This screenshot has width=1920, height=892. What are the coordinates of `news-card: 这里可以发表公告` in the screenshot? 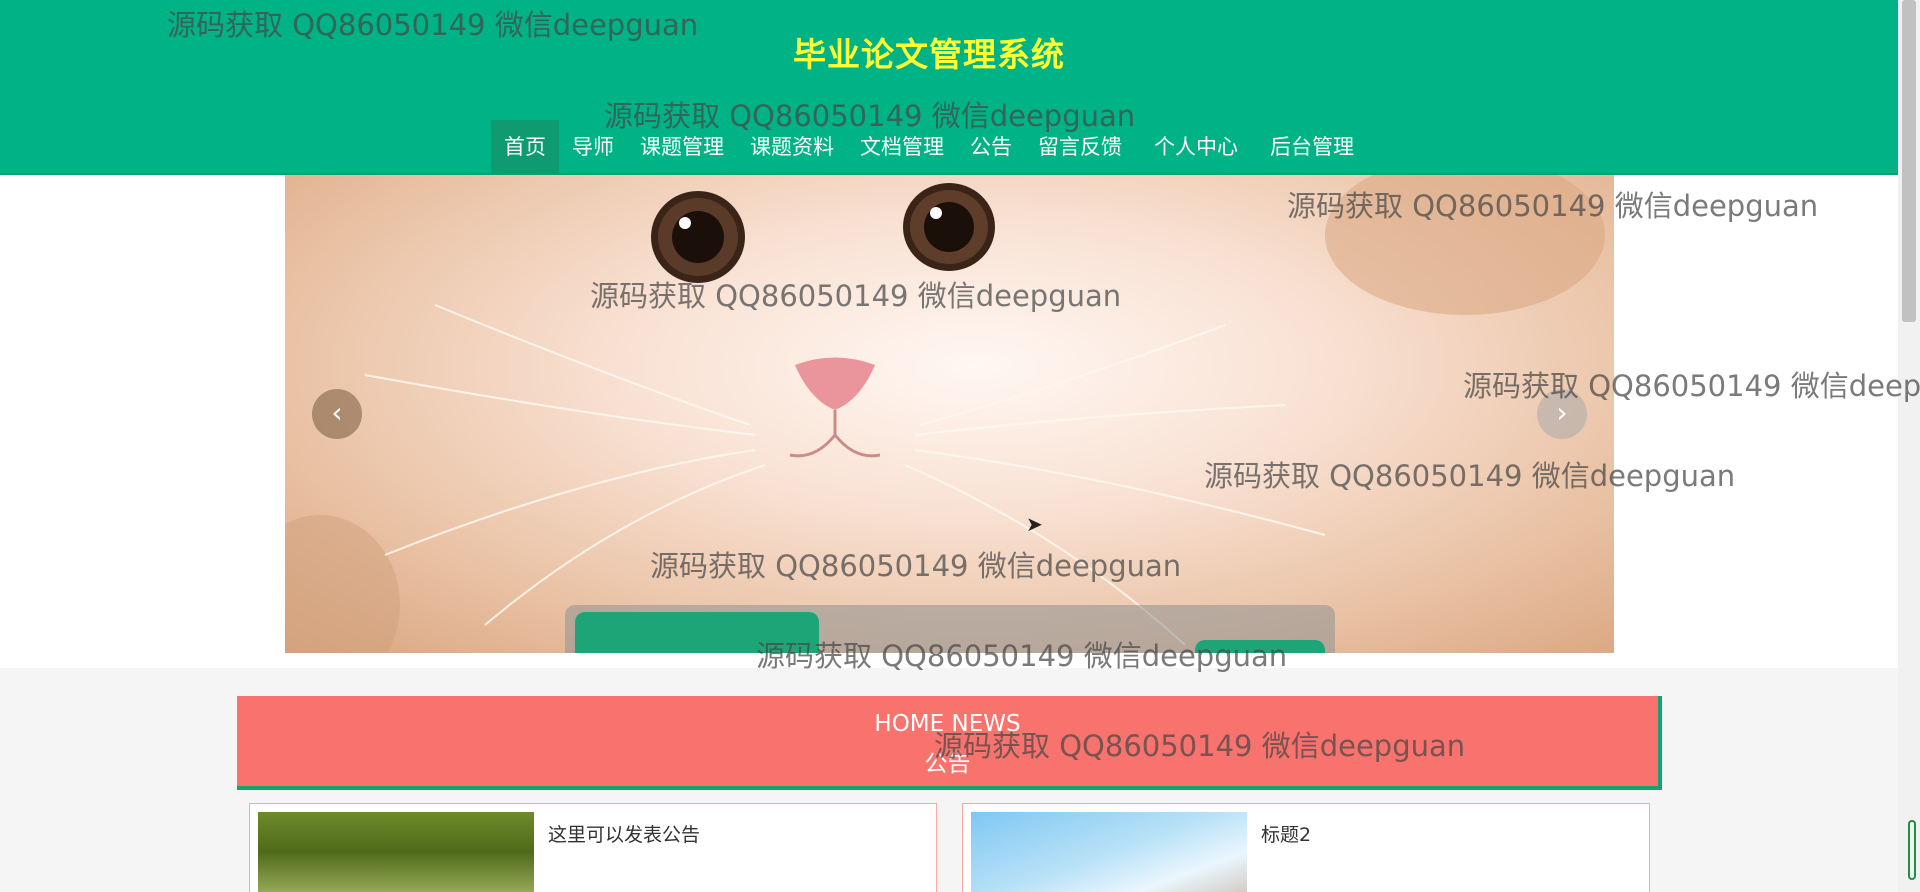 It's located at (593, 847).